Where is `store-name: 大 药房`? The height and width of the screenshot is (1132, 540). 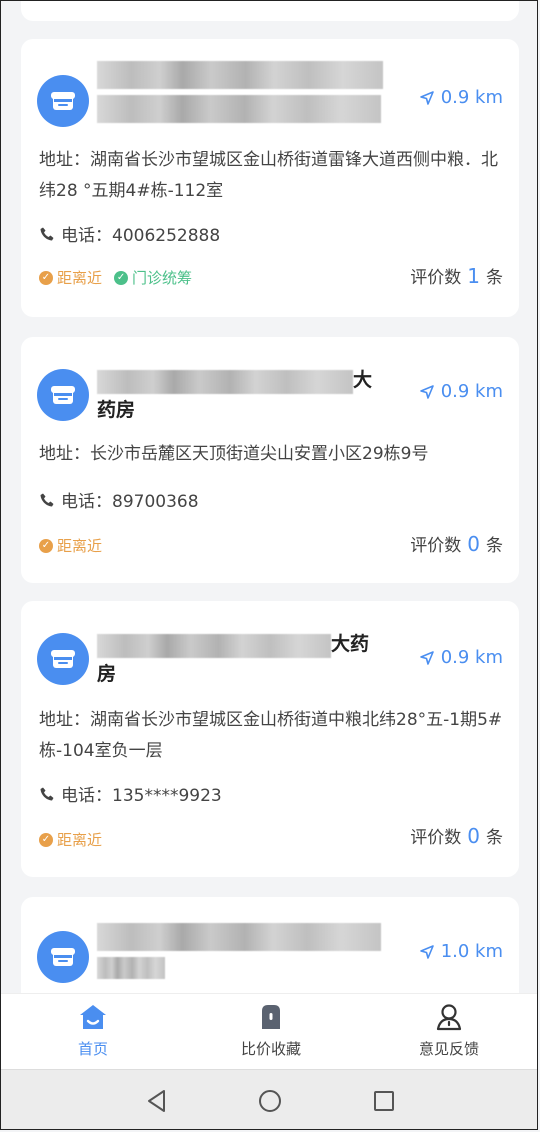
store-name: 大 药房 is located at coordinates (258, 395).